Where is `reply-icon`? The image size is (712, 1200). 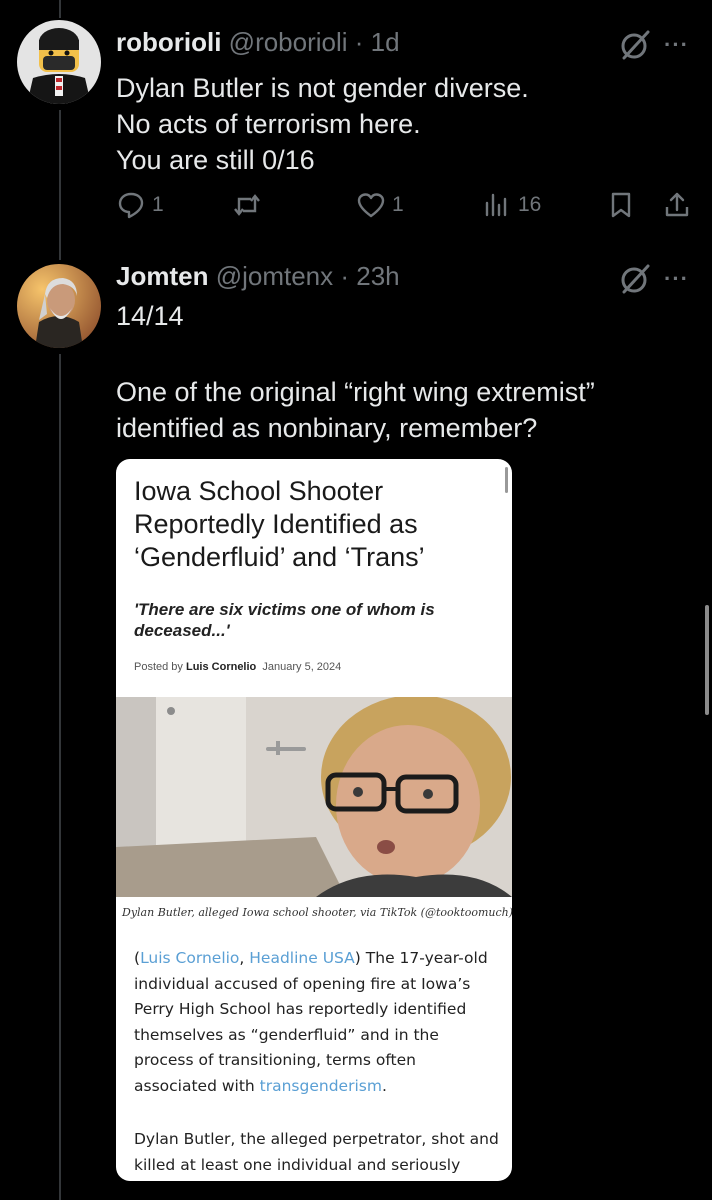 reply-icon is located at coordinates (131, 205).